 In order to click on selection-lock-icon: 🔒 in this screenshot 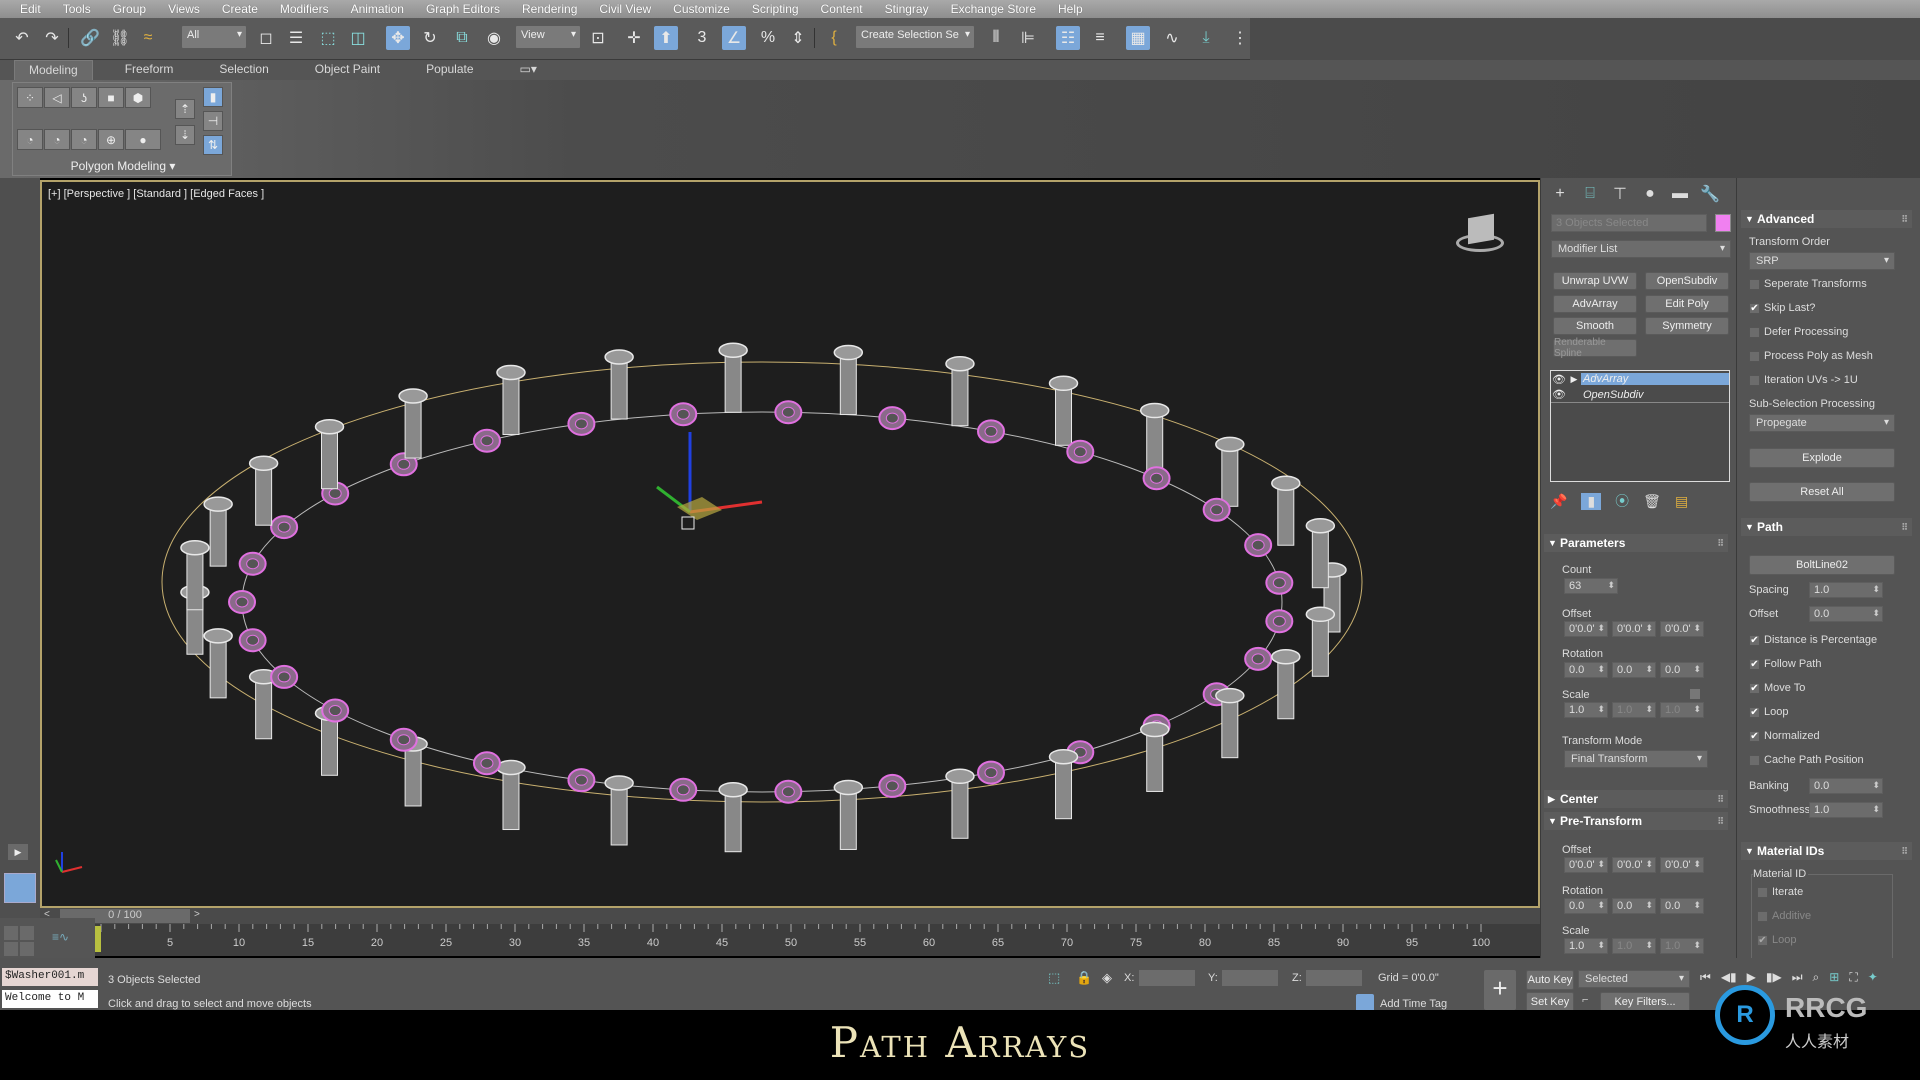, I will do `click(1084, 978)`.